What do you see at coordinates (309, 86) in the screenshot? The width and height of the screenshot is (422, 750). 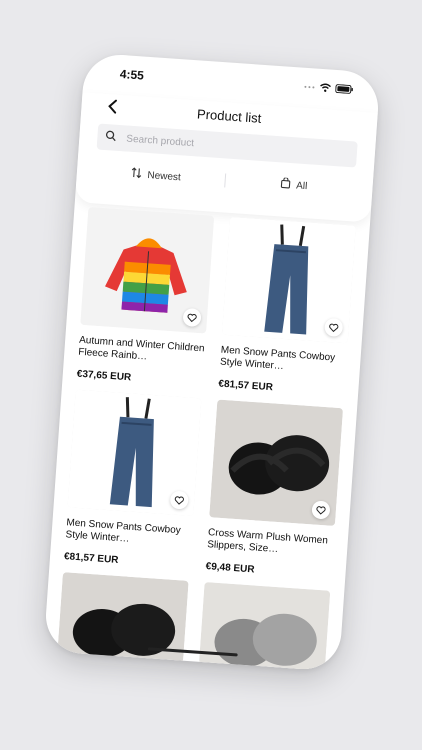 I see `signal-icon` at bounding box center [309, 86].